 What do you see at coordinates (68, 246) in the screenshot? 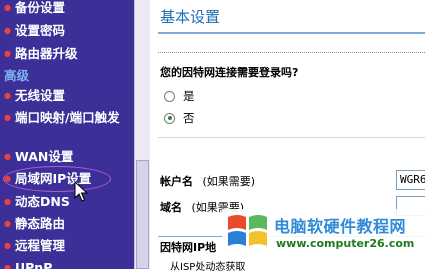
I see `sidebar-item-remote-management: ● 远程管理` at bounding box center [68, 246].